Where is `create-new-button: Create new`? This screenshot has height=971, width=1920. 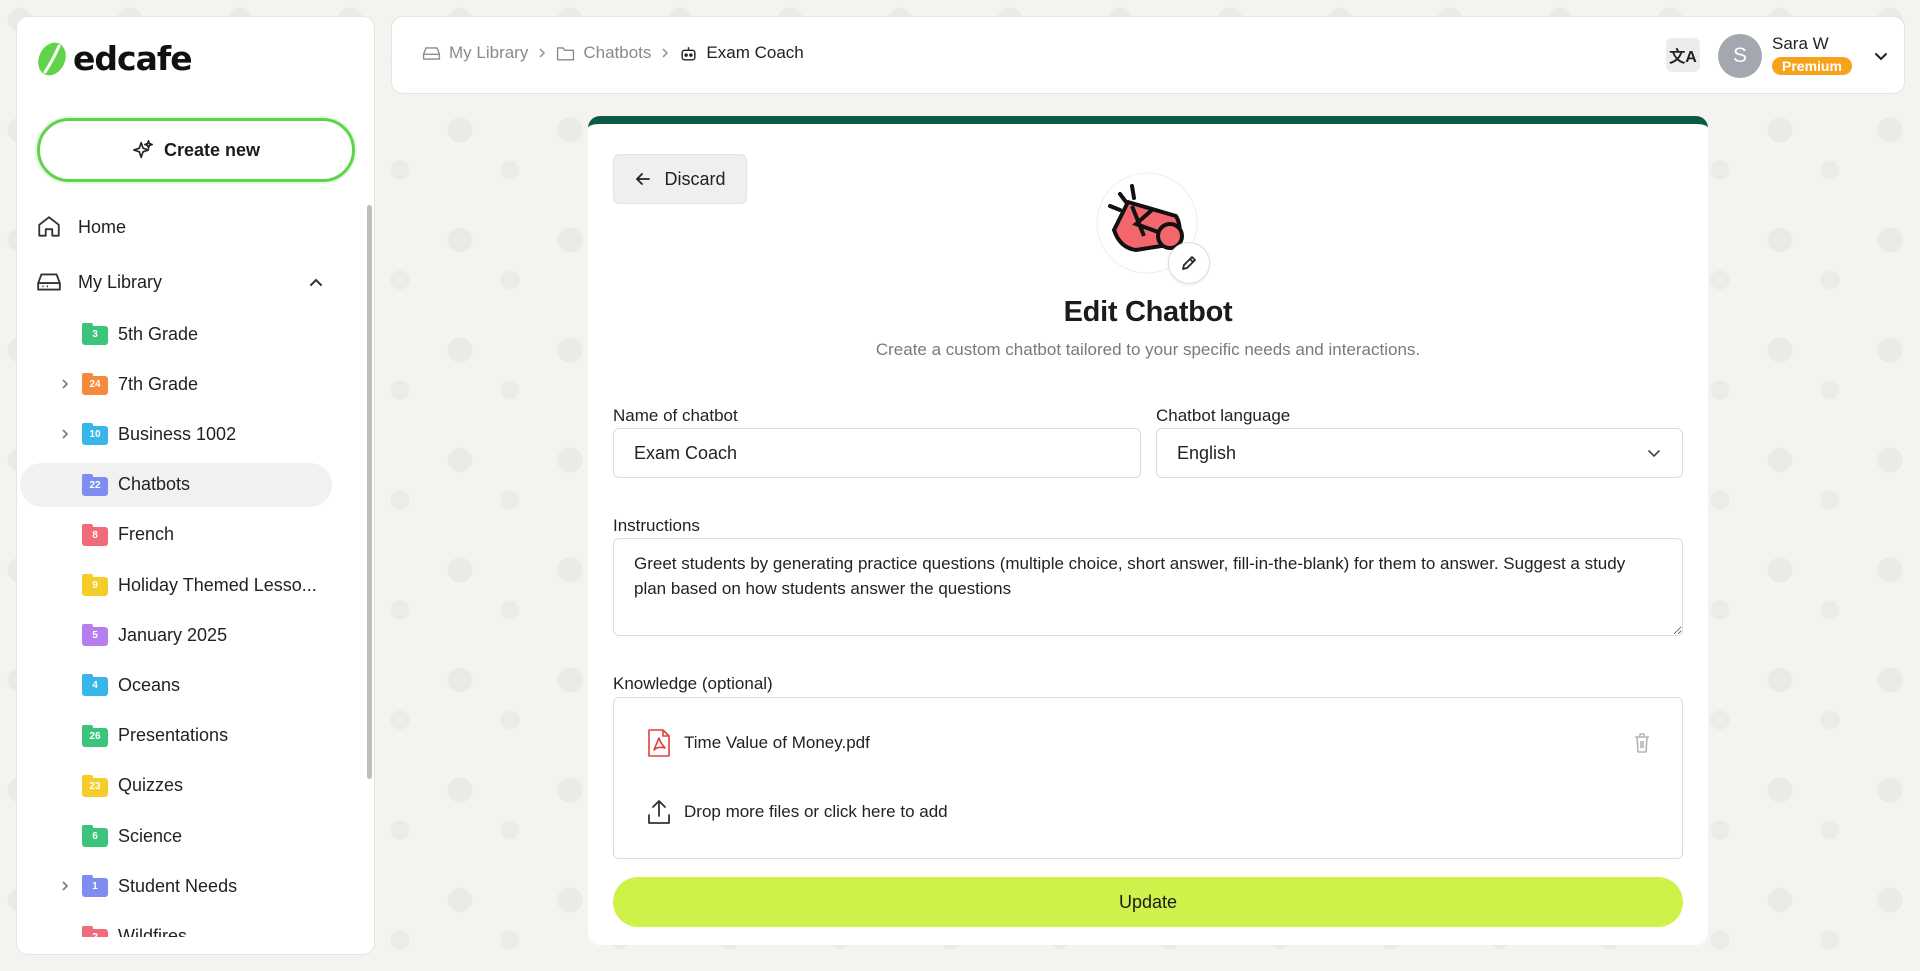
create-new-button: Create new is located at coordinates (196, 150).